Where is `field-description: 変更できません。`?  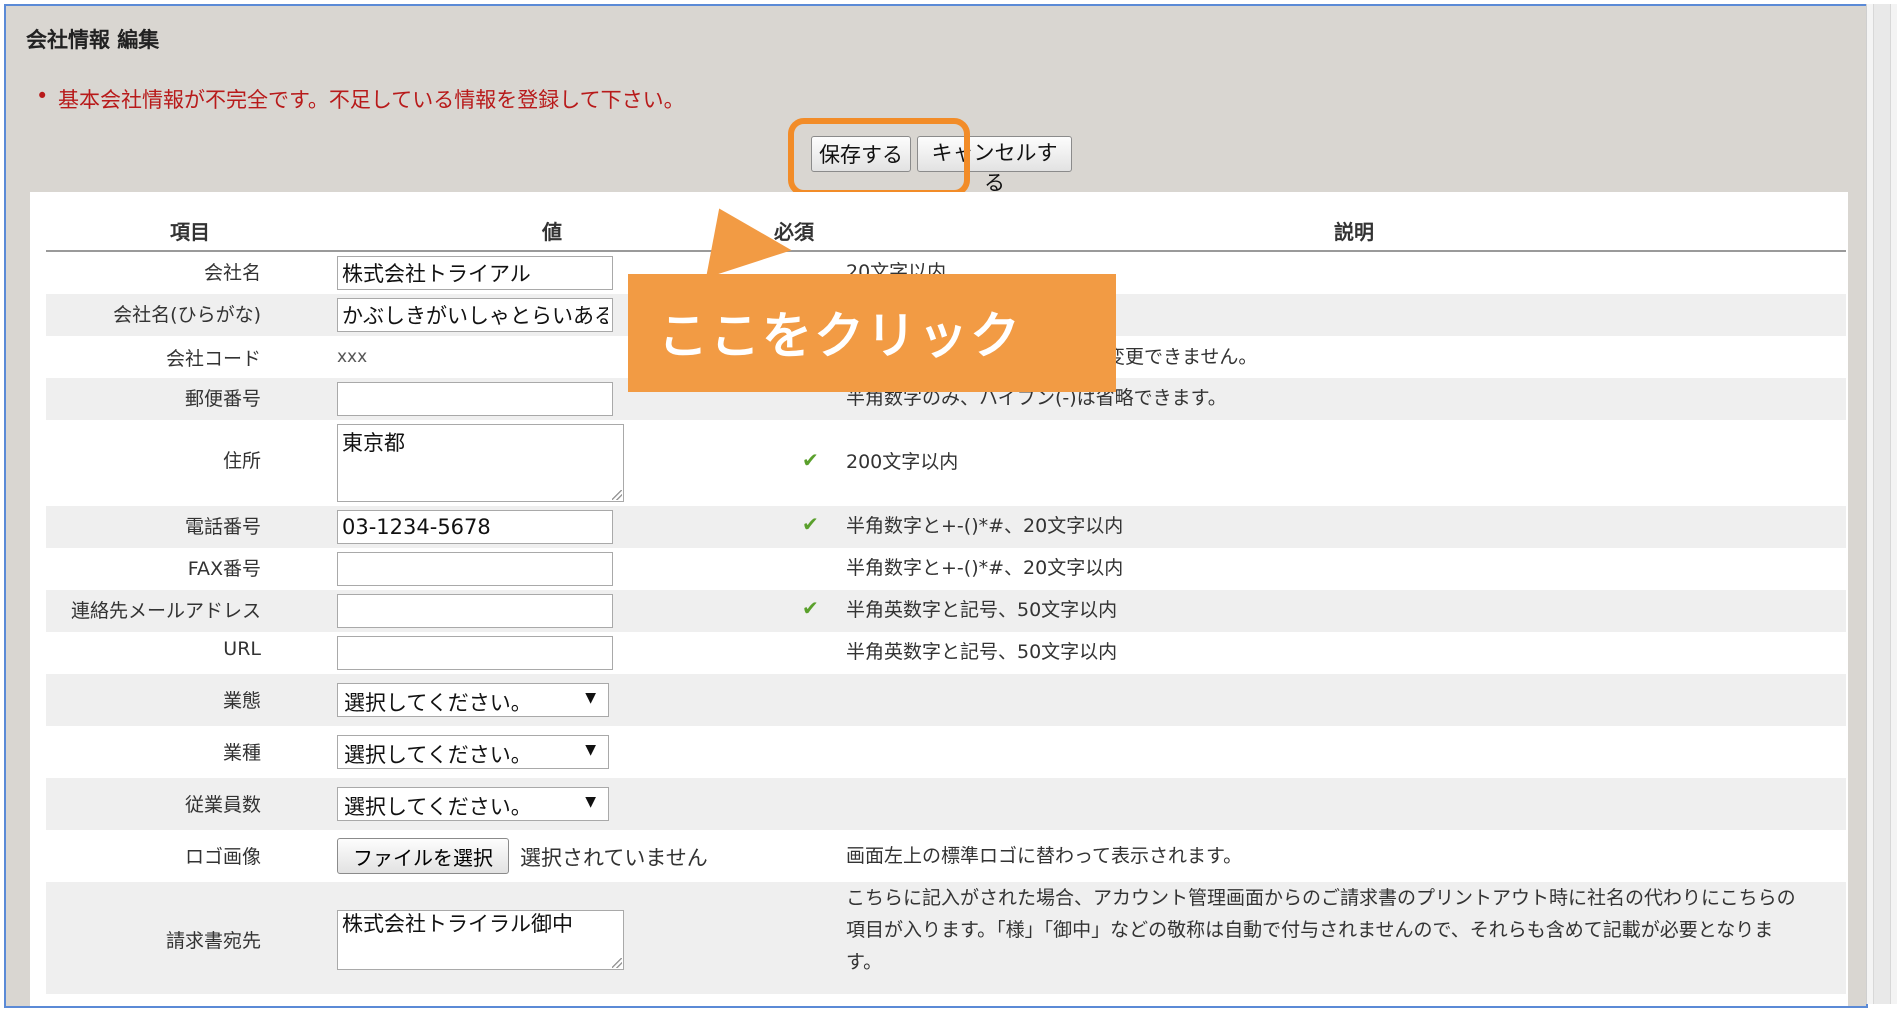 field-description: 変更できません。 is located at coordinates (1182, 357).